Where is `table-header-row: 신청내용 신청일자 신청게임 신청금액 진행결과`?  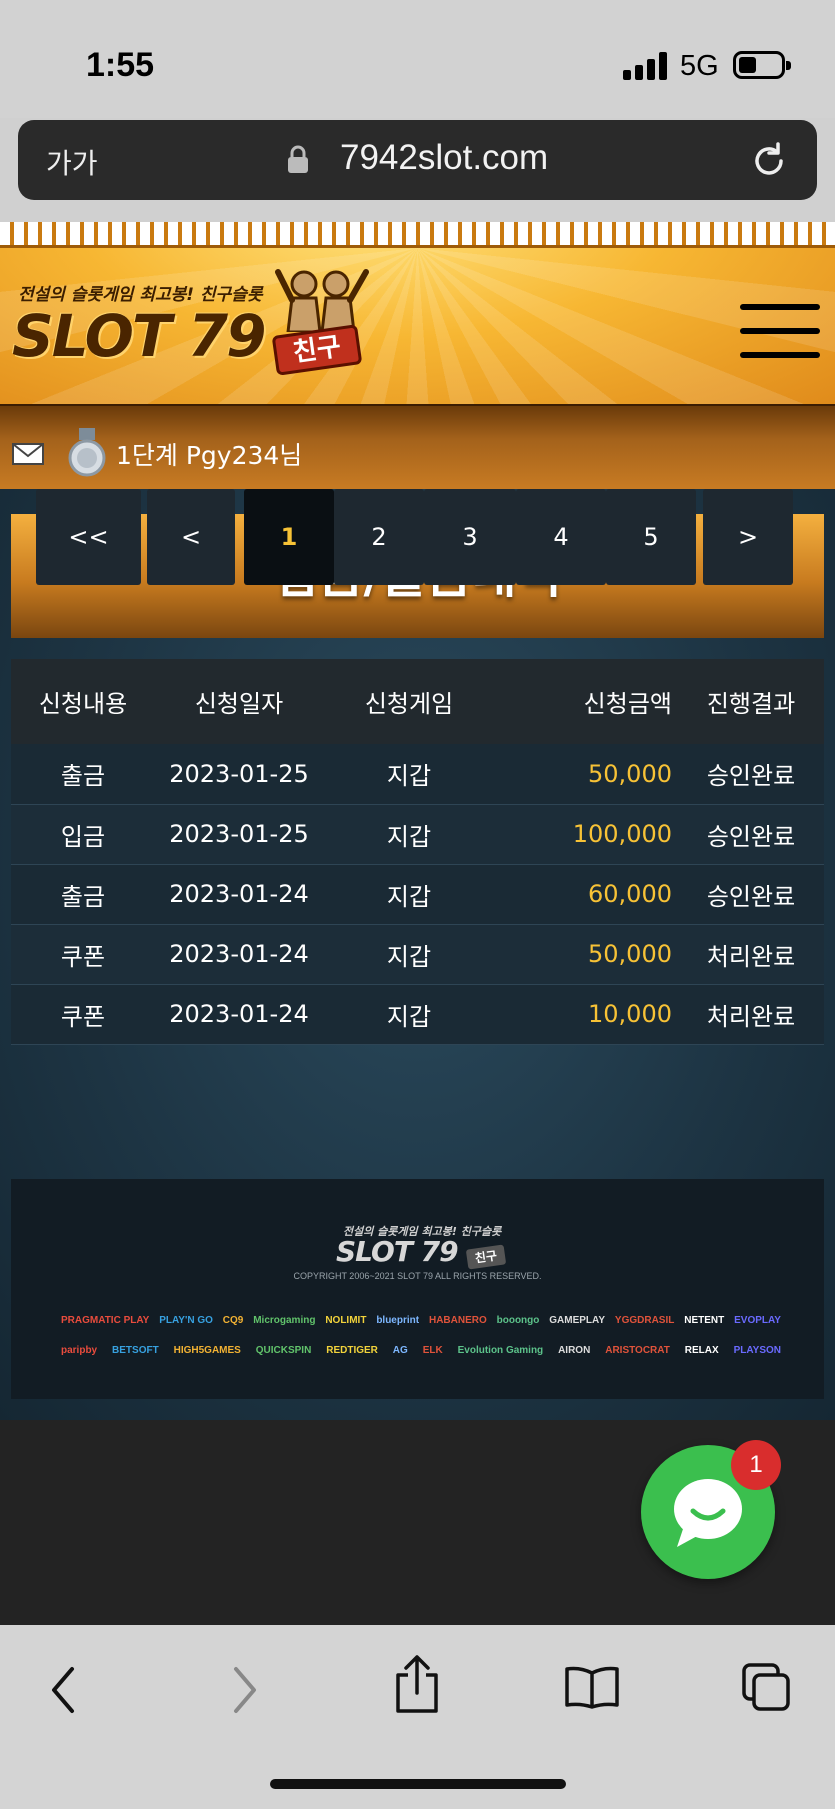 table-header-row: 신청내용 신청일자 신청게임 신청금액 진행결과 is located at coordinates (417, 701).